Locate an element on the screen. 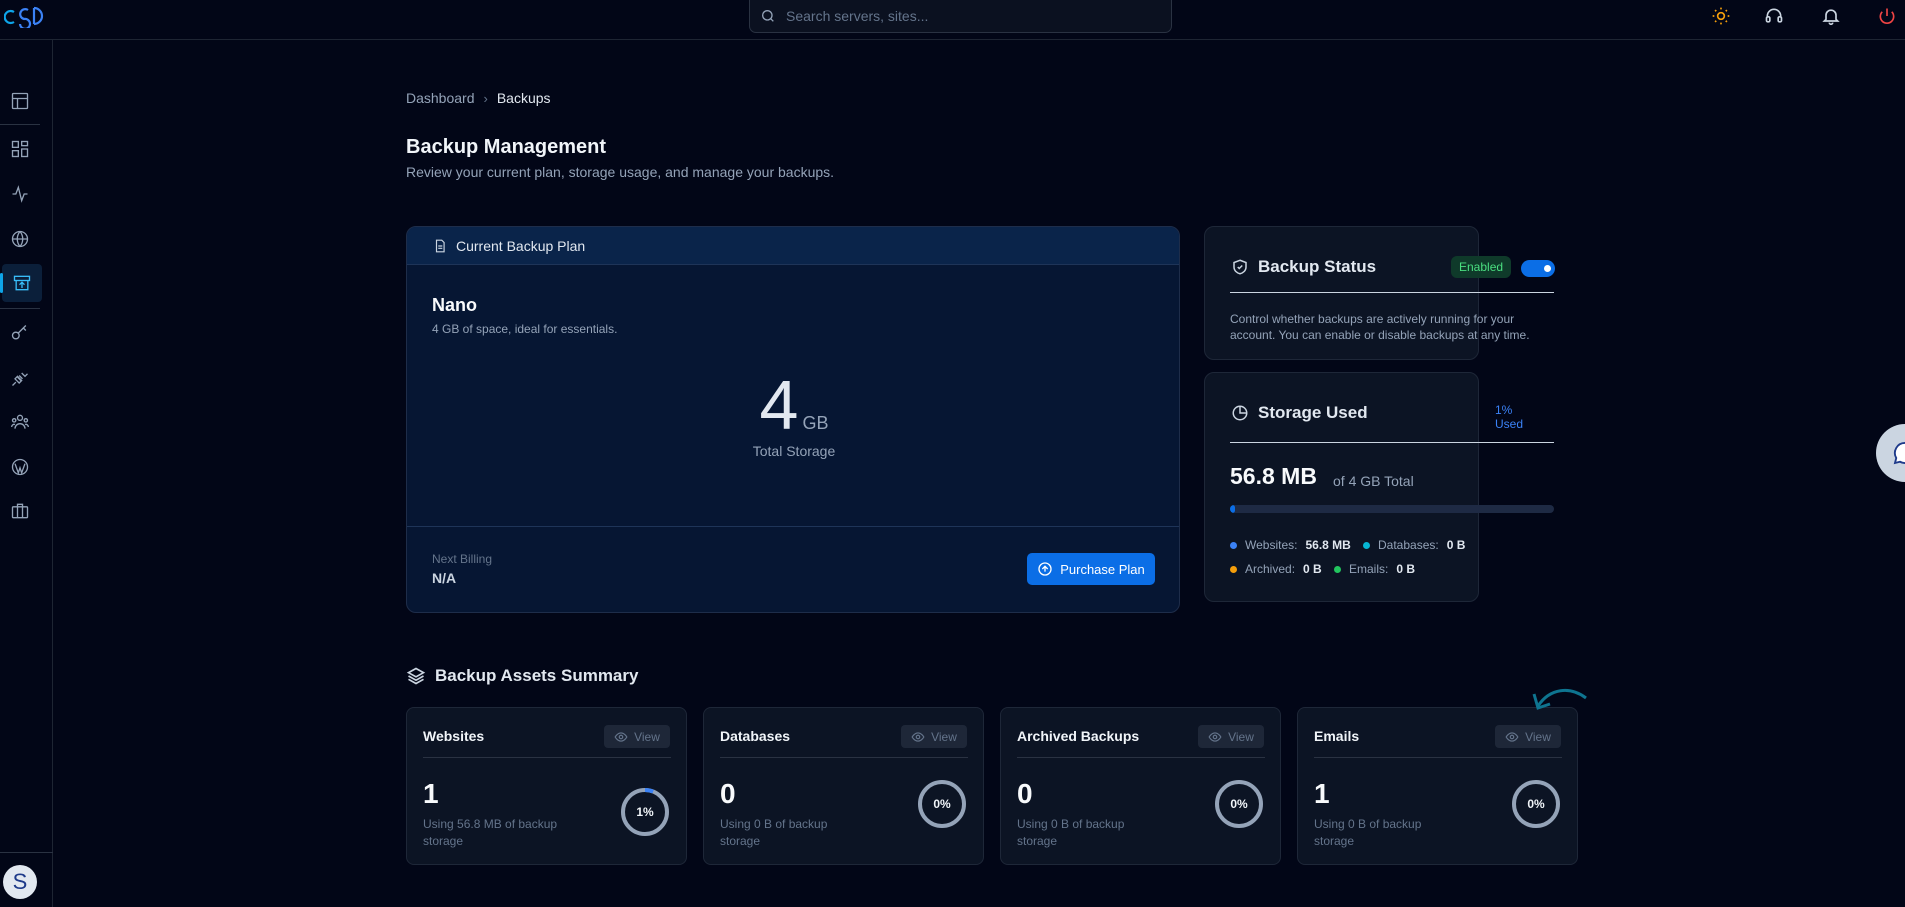  asset-name: Databases is located at coordinates (755, 736).